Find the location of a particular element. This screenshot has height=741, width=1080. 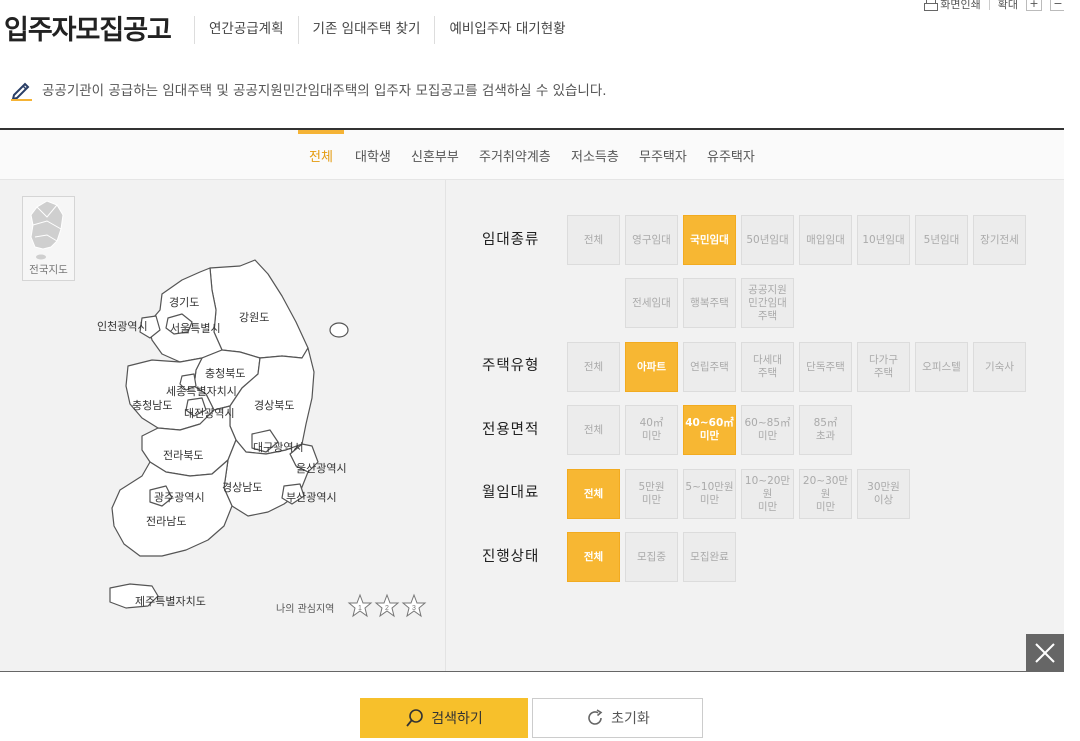

tab-low-income: 저소득층 is located at coordinates (595, 155).